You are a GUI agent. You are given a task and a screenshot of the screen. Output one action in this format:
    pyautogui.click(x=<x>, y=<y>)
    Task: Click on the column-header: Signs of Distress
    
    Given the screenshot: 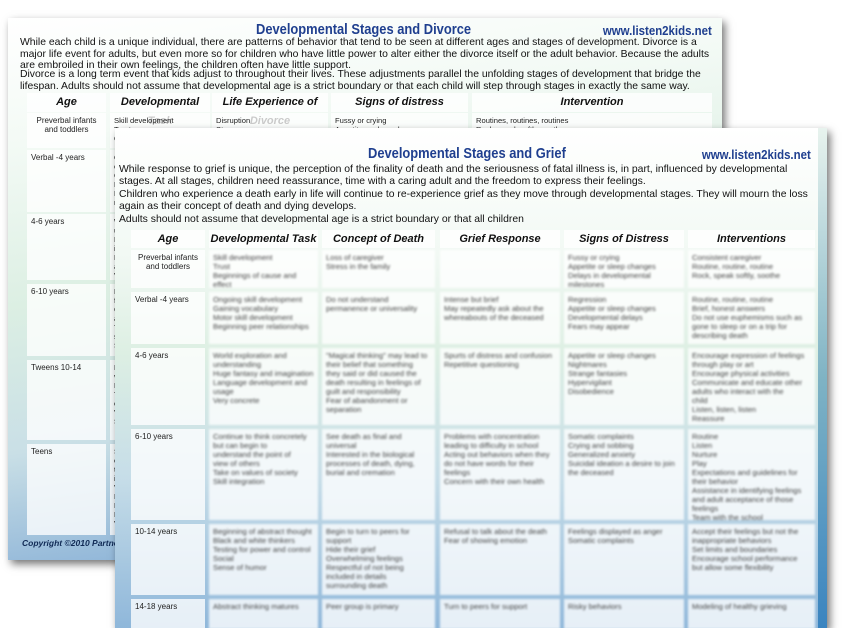 What is the action you would take?
    pyautogui.click(x=624, y=239)
    